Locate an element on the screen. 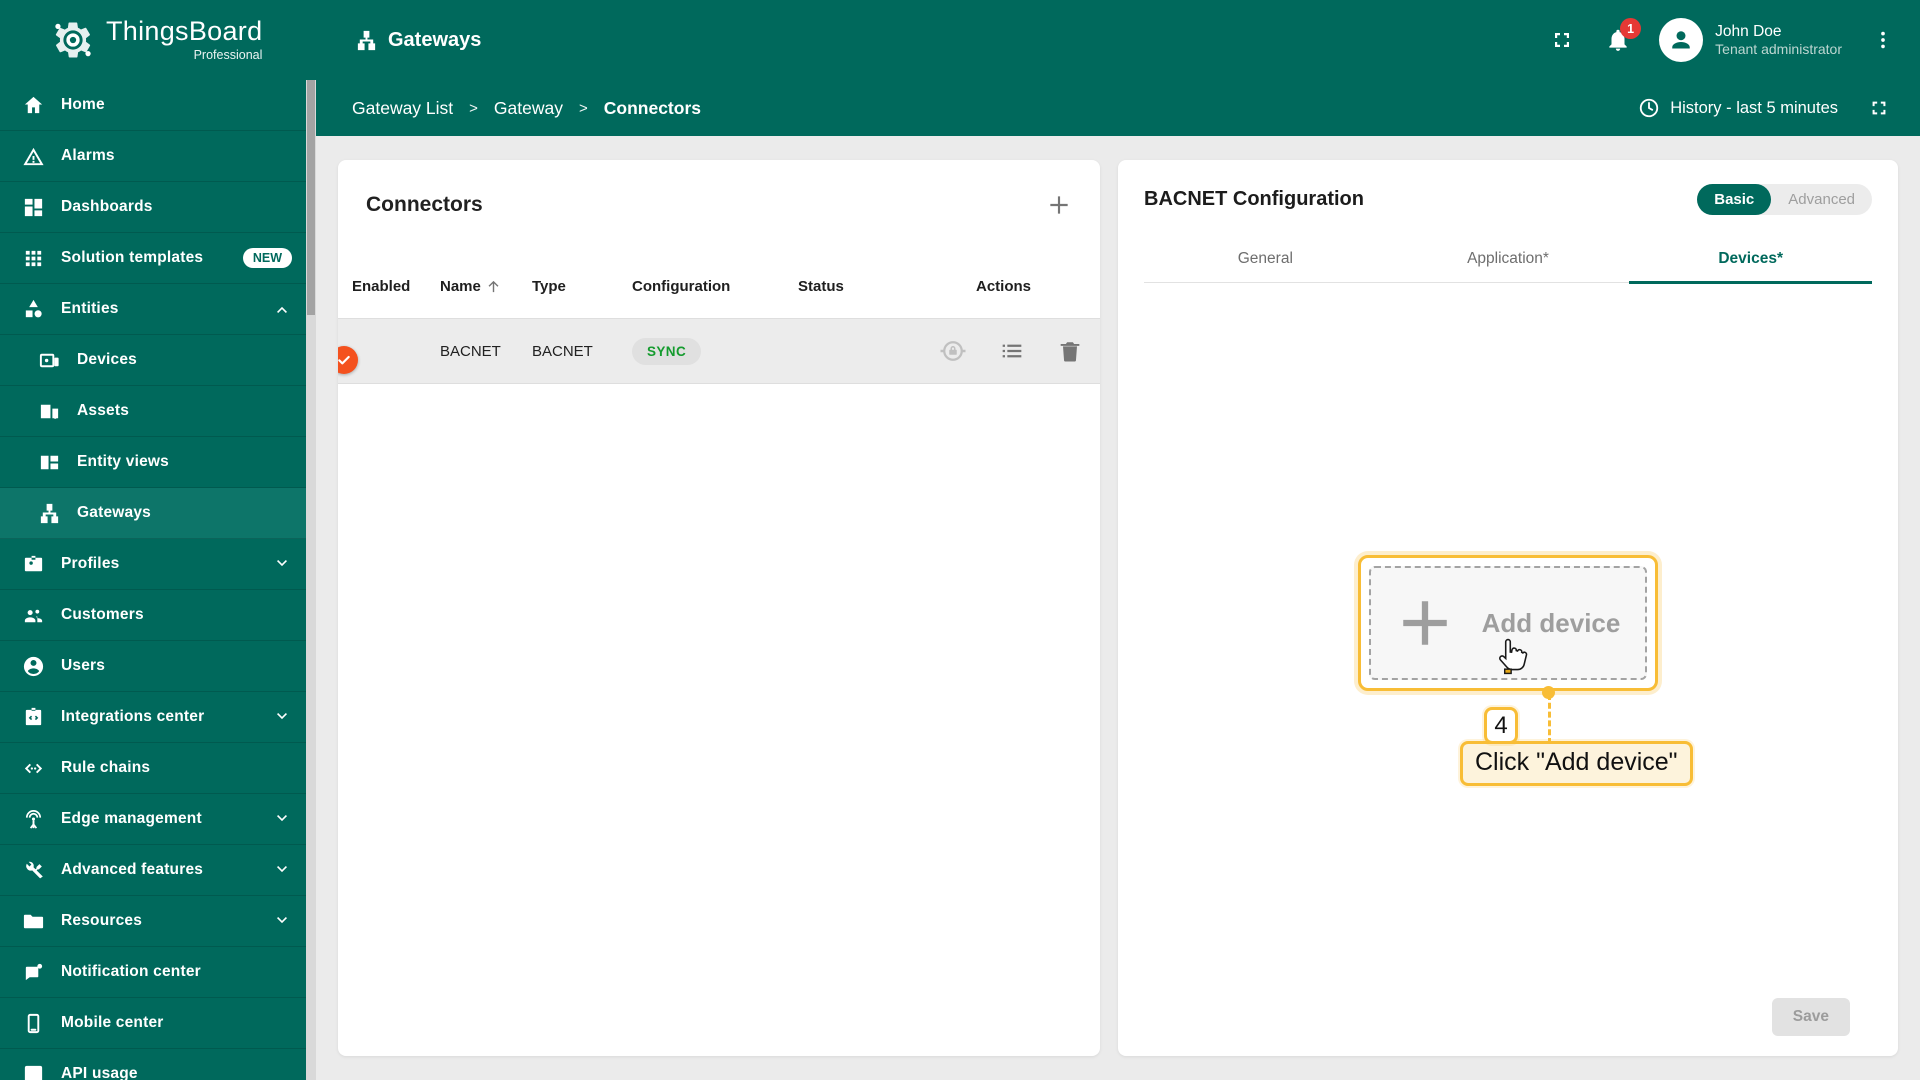 Image resolution: width=1920 pixels, height=1080 pixels. advanced-icon is located at coordinates (34, 869).